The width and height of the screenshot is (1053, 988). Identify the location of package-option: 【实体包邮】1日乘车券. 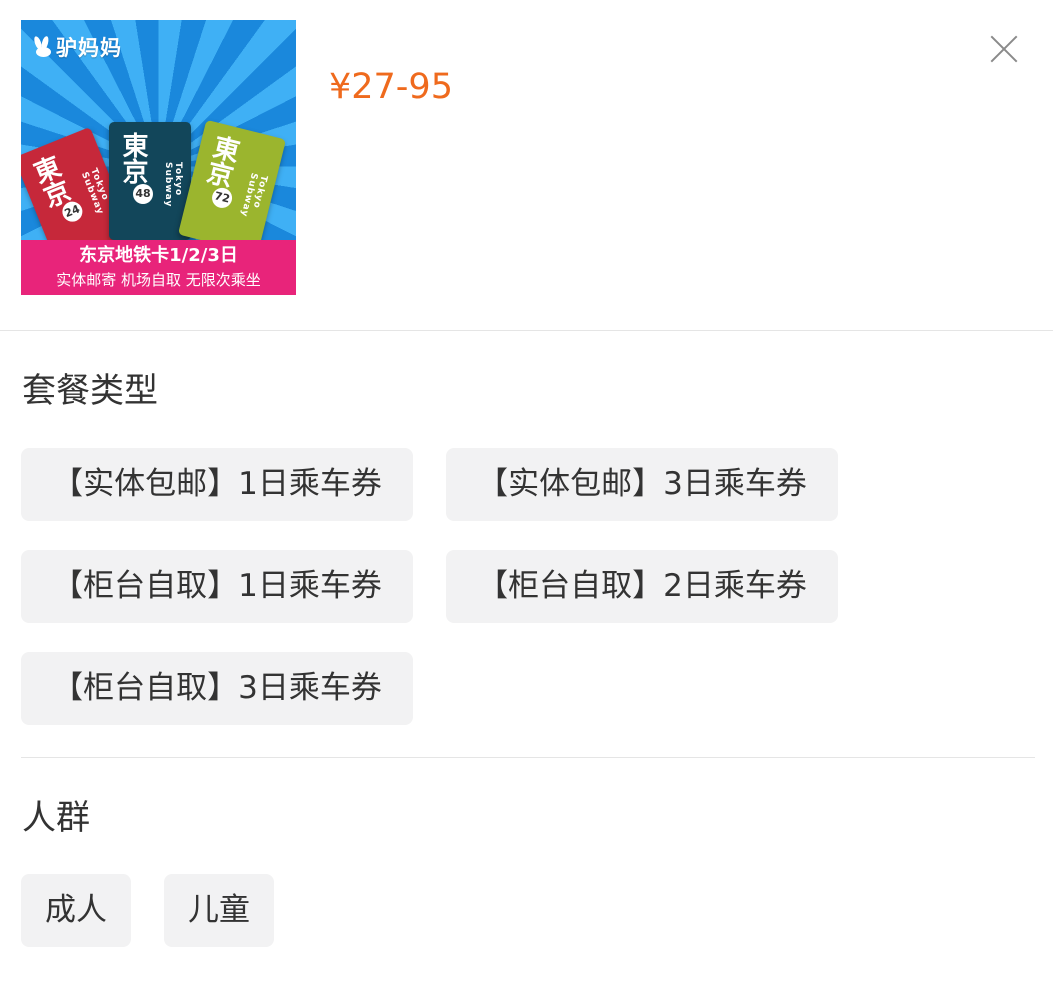
(217, 484).